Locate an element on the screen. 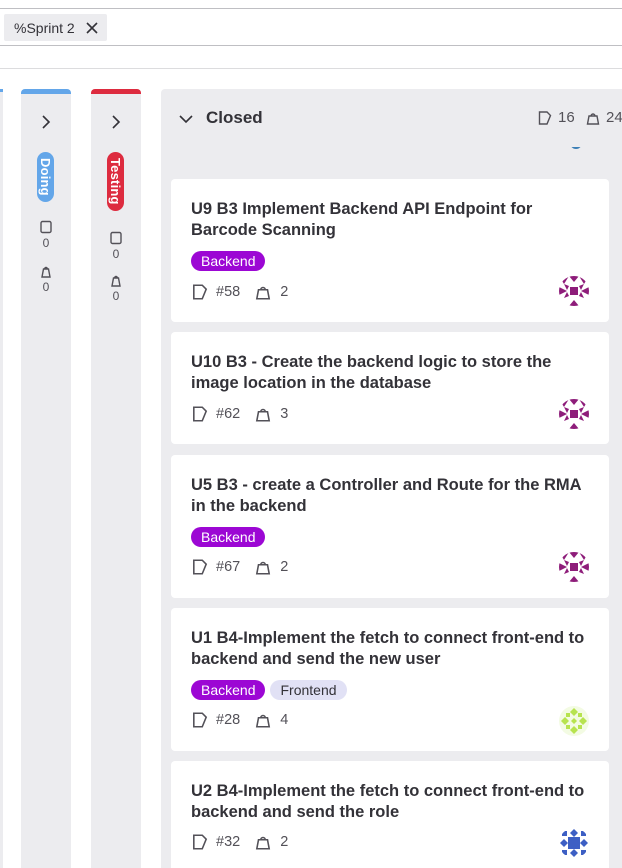  issue-weight: 4 is located at coordinates (284, 720).